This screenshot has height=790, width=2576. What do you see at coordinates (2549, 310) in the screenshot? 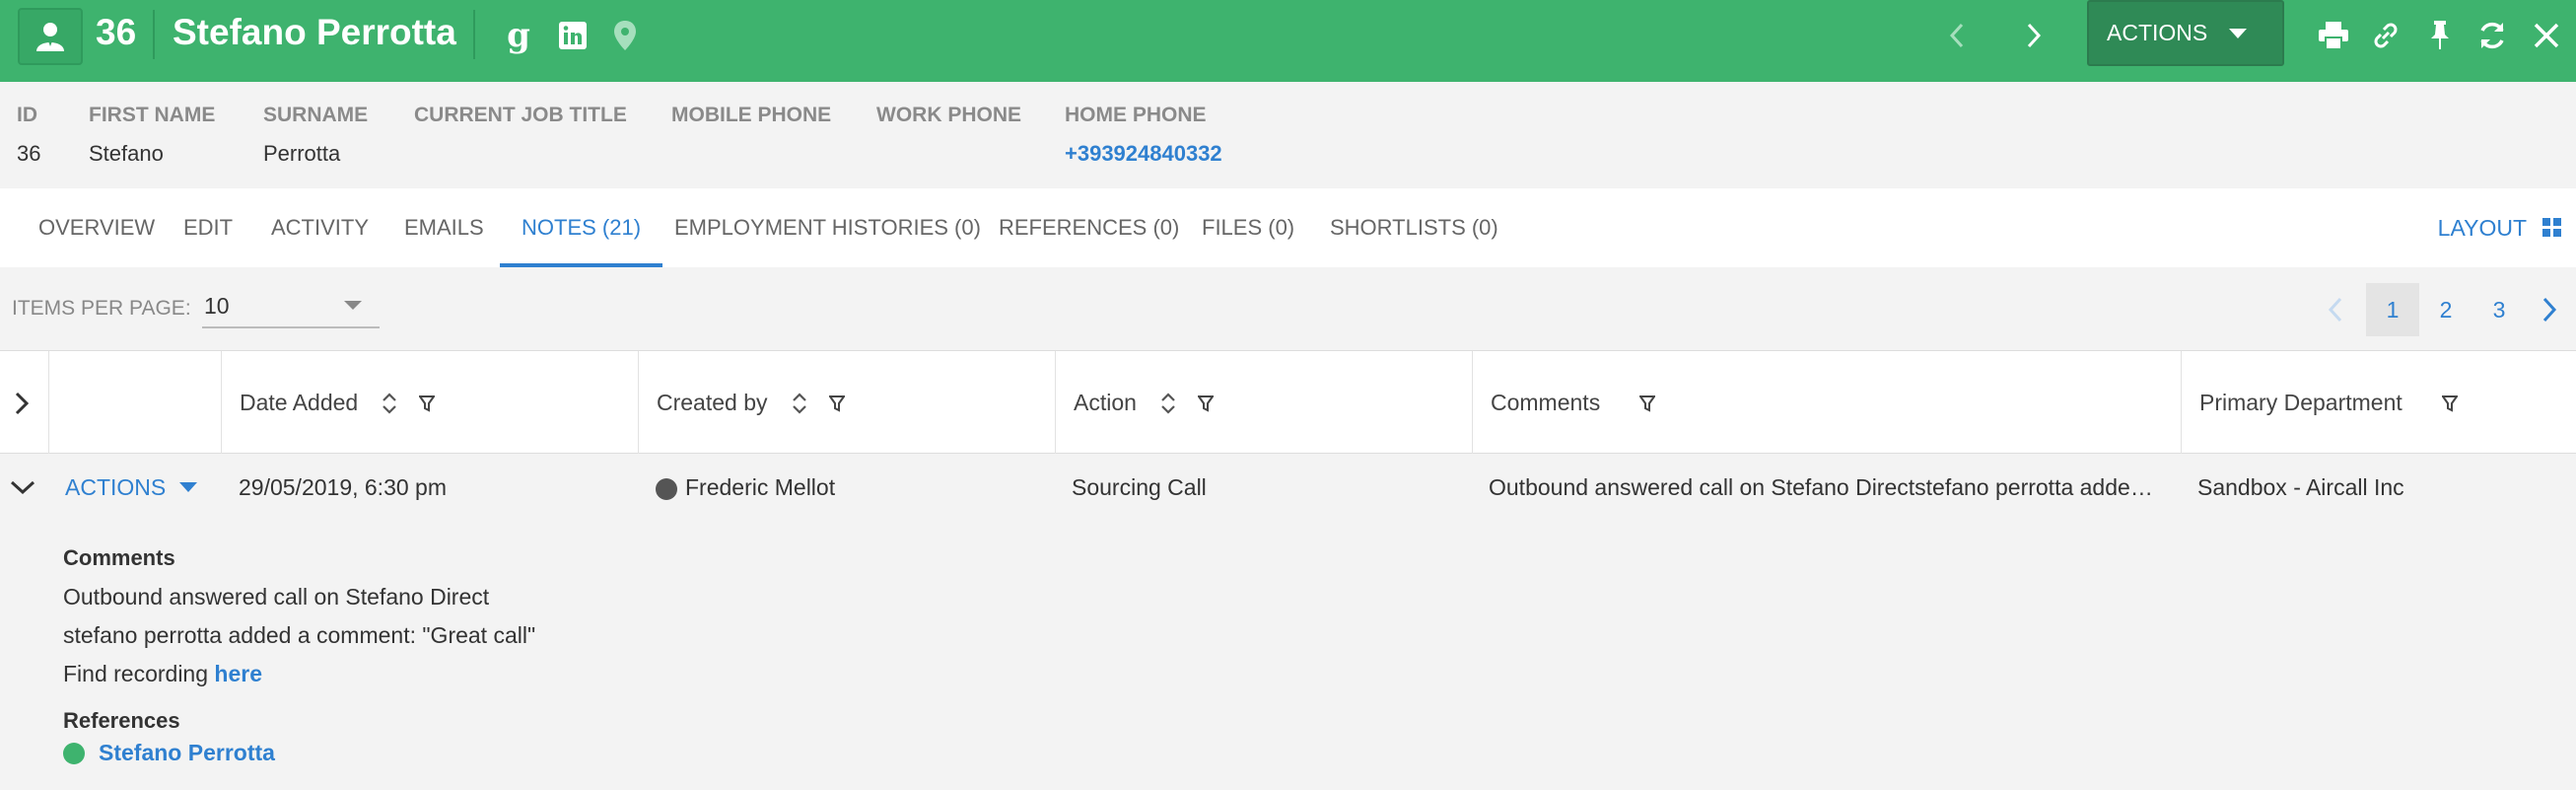
I see `next-page-icon` at bounding box center [2549, 310].